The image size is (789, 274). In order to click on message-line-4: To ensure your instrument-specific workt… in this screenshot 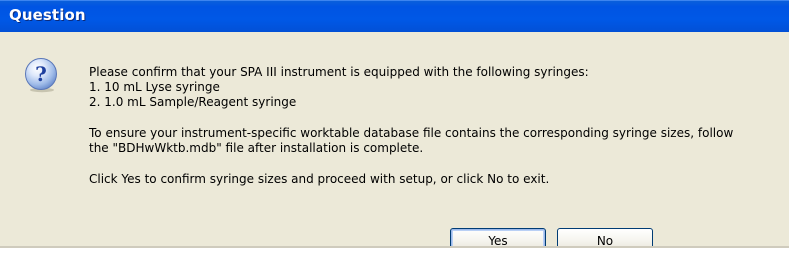, I will do `click(411, 133)`.